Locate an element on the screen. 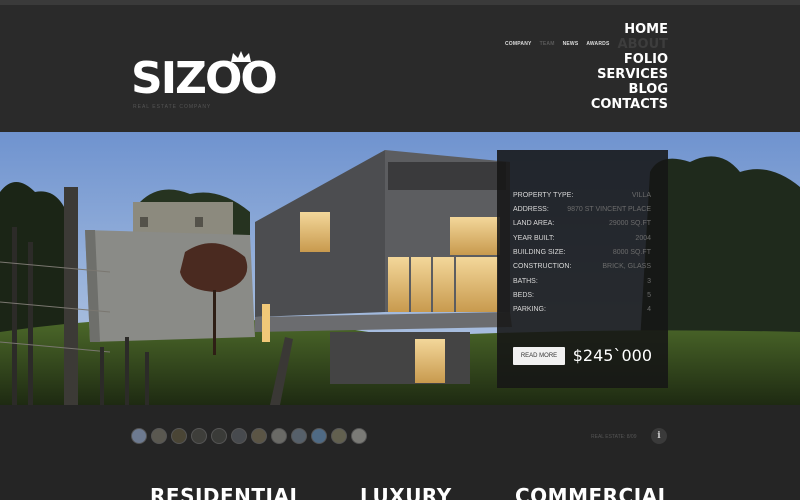 The height and width of the screenshot is (500, 800). property-price: $245`000 is located at coordinates (612, 355).